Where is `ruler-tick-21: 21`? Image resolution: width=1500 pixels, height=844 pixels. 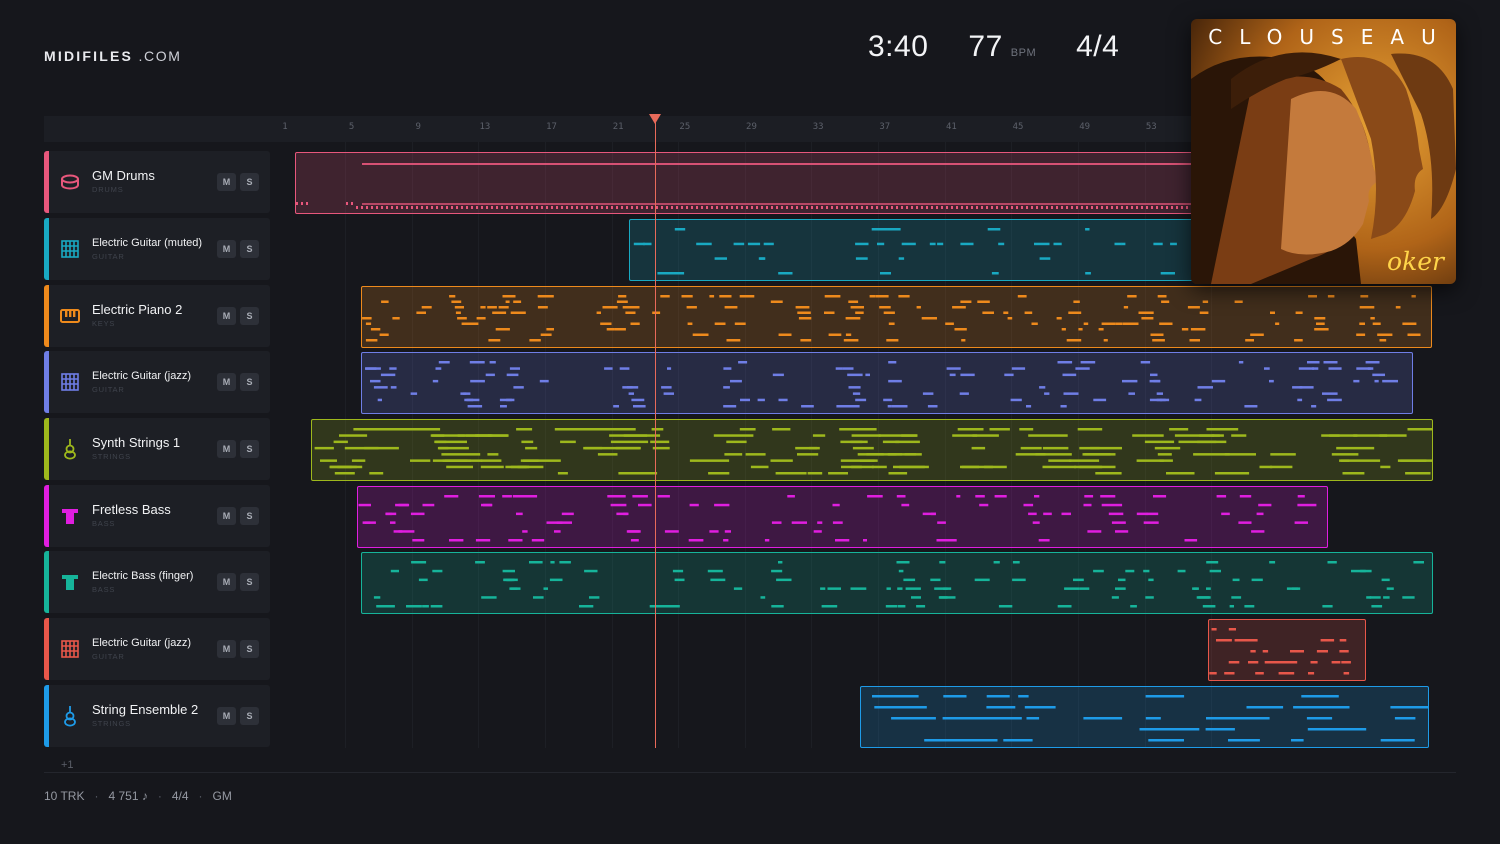
ruler-tick-21: 21 is located at coordinates (618, 127).